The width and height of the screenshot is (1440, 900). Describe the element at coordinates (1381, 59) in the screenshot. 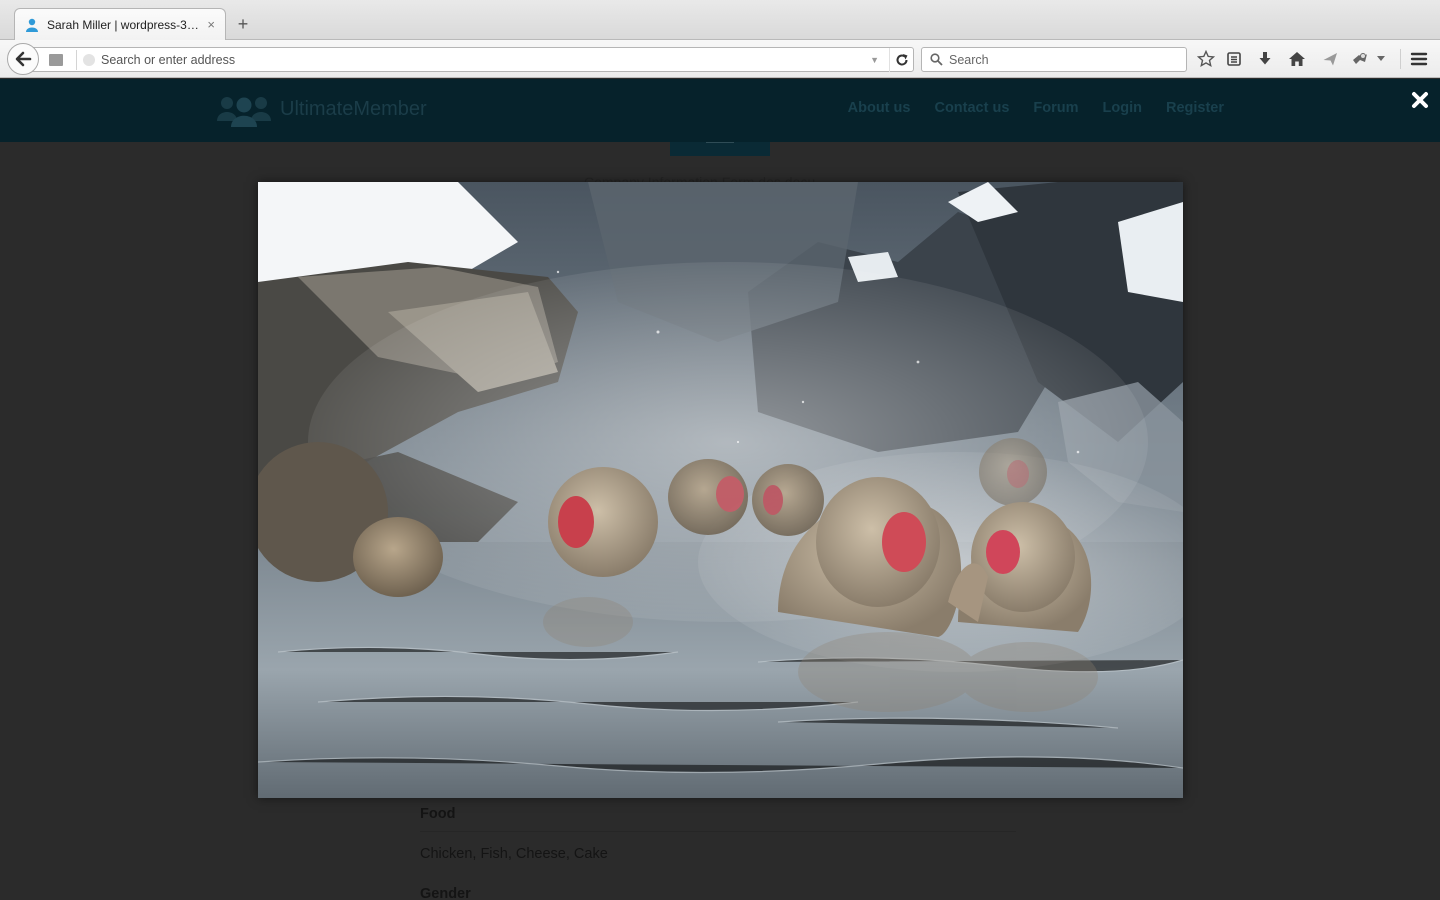

I see `extension-dropdown-icon` at that location.